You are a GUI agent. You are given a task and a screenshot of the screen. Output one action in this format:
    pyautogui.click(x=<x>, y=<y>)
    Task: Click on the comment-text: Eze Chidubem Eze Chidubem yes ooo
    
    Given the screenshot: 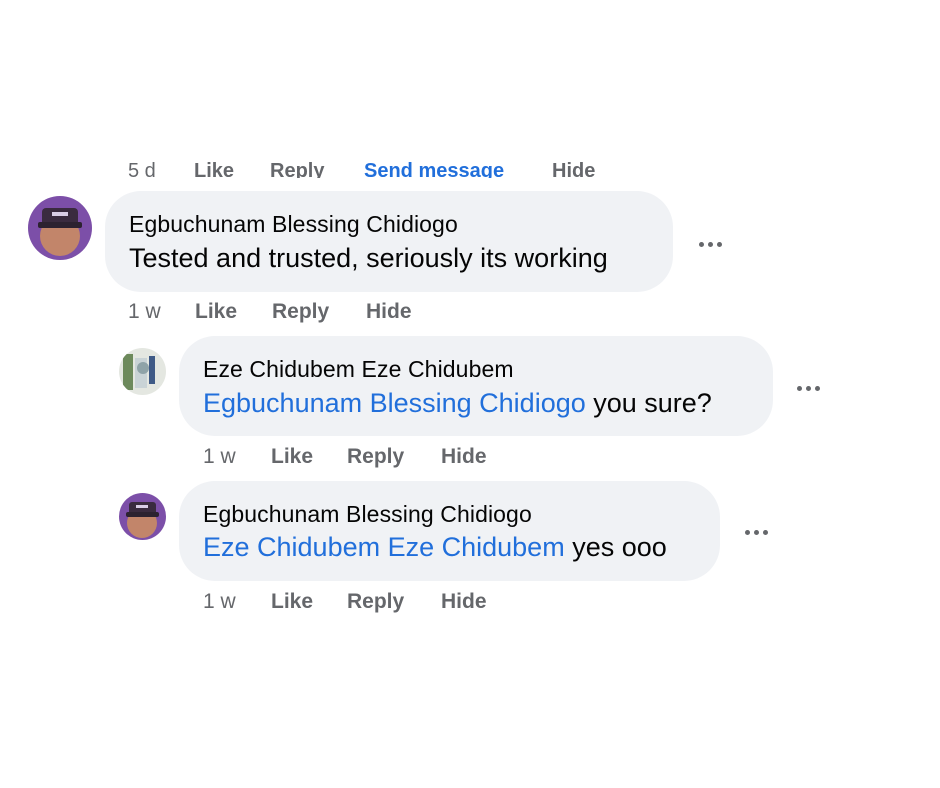 What is the action you would take?
    pyautogui.click(x=435, y=547)
    